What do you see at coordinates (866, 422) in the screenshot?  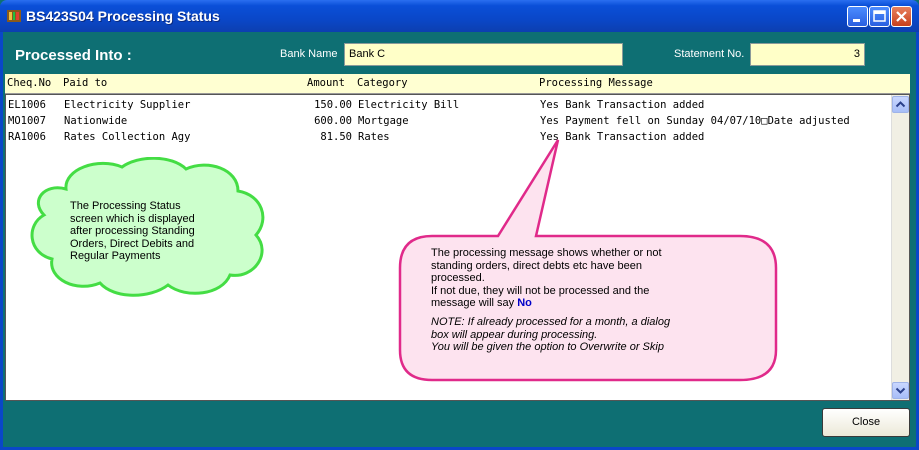 I see `close-button: Close` at bounding box center [866, 422].